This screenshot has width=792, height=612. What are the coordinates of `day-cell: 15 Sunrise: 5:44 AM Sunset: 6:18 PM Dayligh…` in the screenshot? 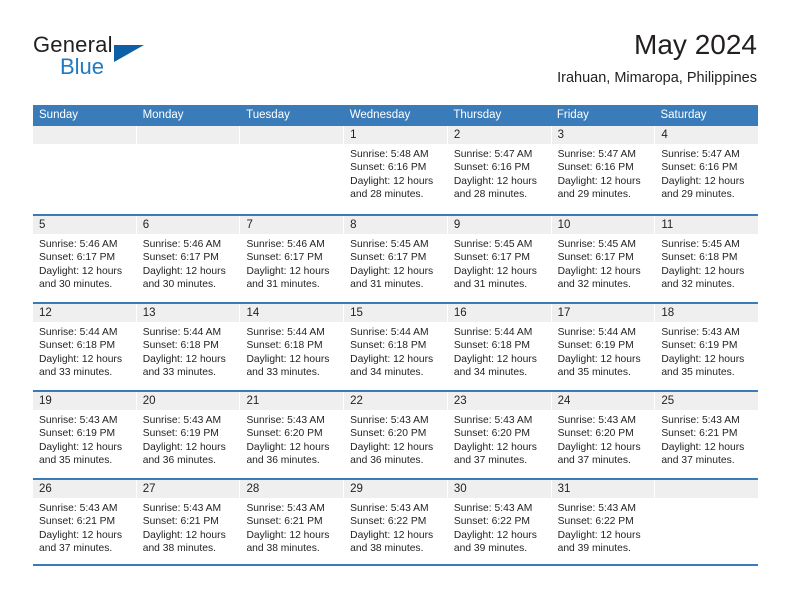 It's located at (396, 347).